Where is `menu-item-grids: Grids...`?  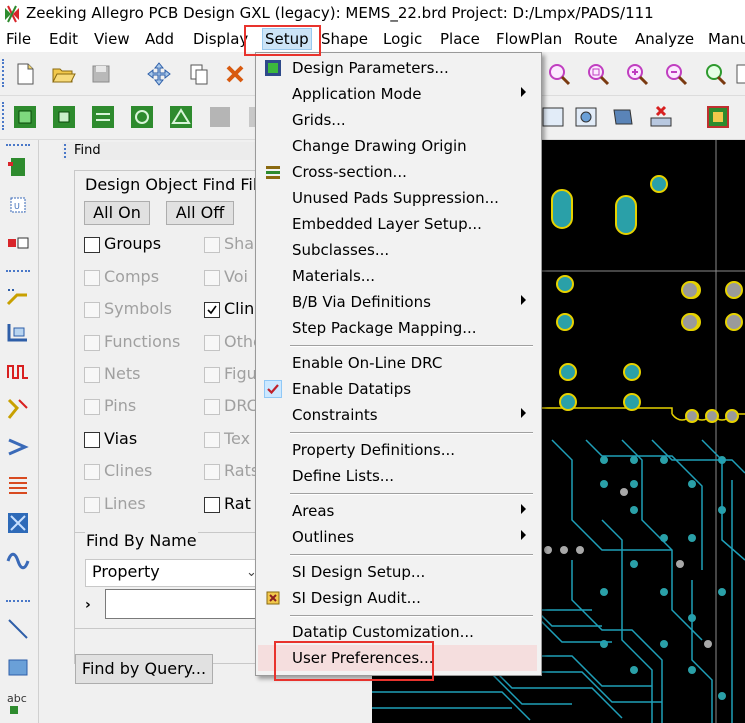 menu-item-grids: Grids... is located at coordinates (397, 120).